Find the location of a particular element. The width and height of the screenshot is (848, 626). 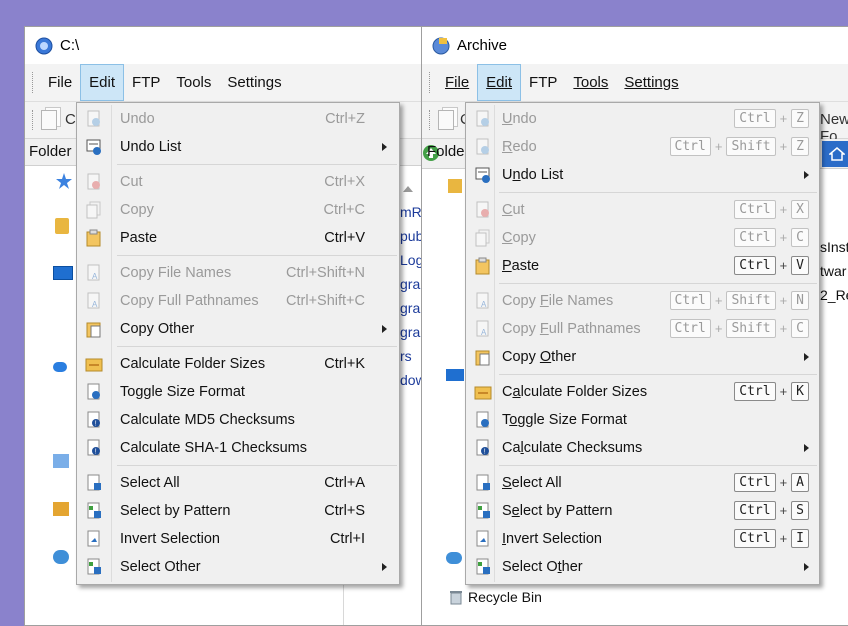

menu-item-redo: Redo Ctrl + Shift + Z is located at coordinates (642, 147).